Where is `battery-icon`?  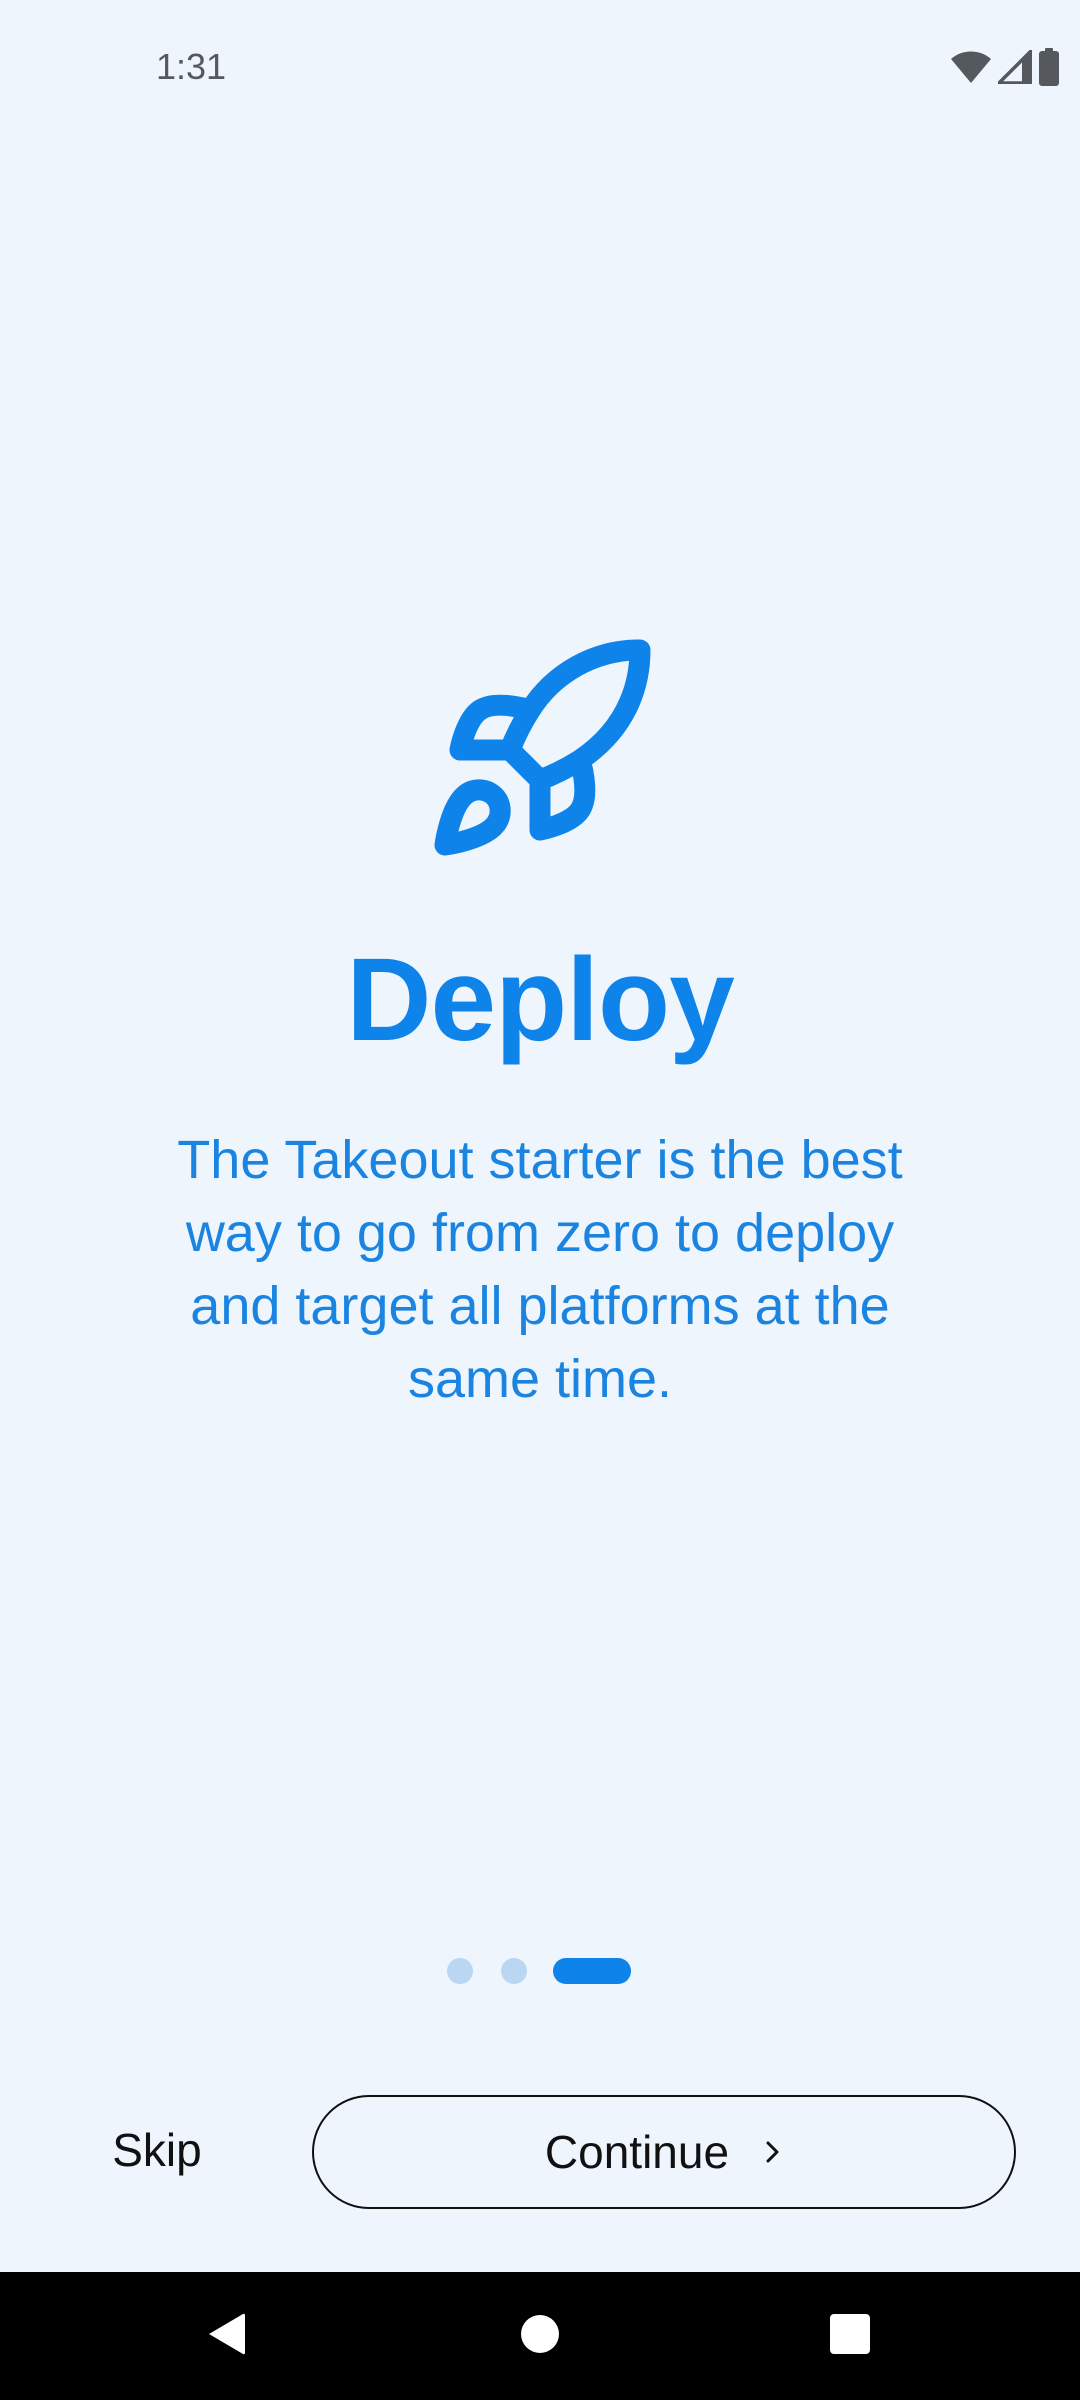
battery-icon is located at coordinates (1049, 67).